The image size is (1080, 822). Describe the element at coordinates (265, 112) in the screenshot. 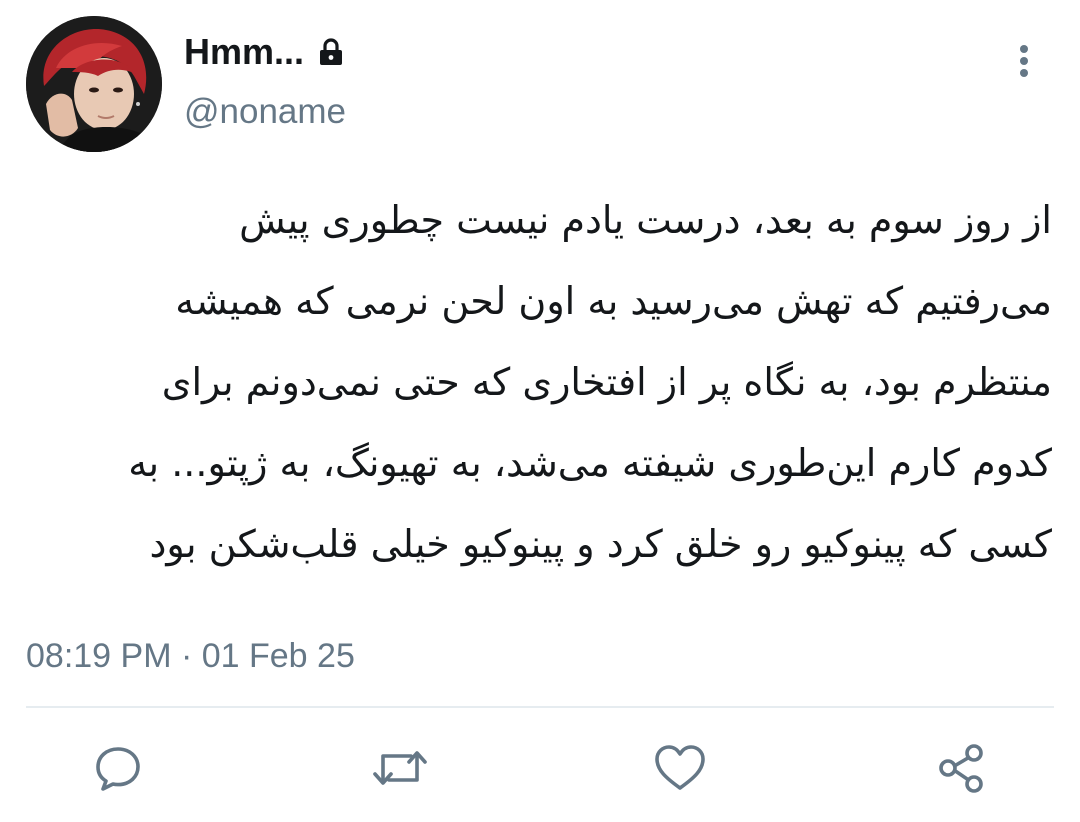

I see `user-handle: @noname` at that location.